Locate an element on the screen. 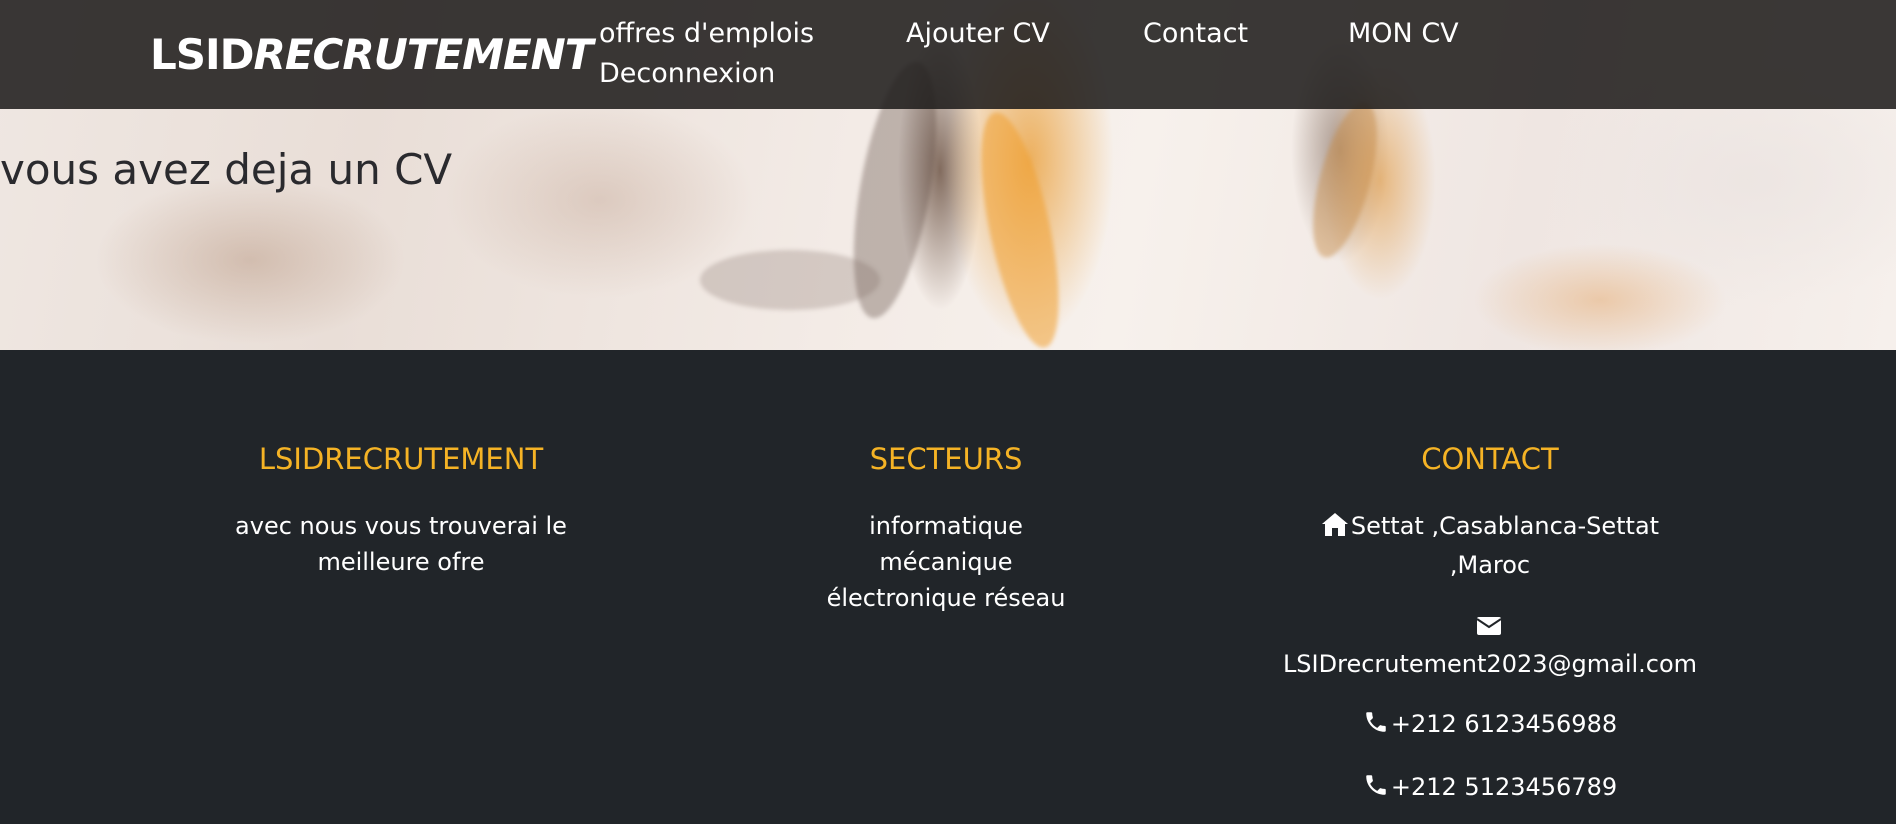  nav-link-ajouter-cv: Ajouter CV is located at coordinates (978, 33).